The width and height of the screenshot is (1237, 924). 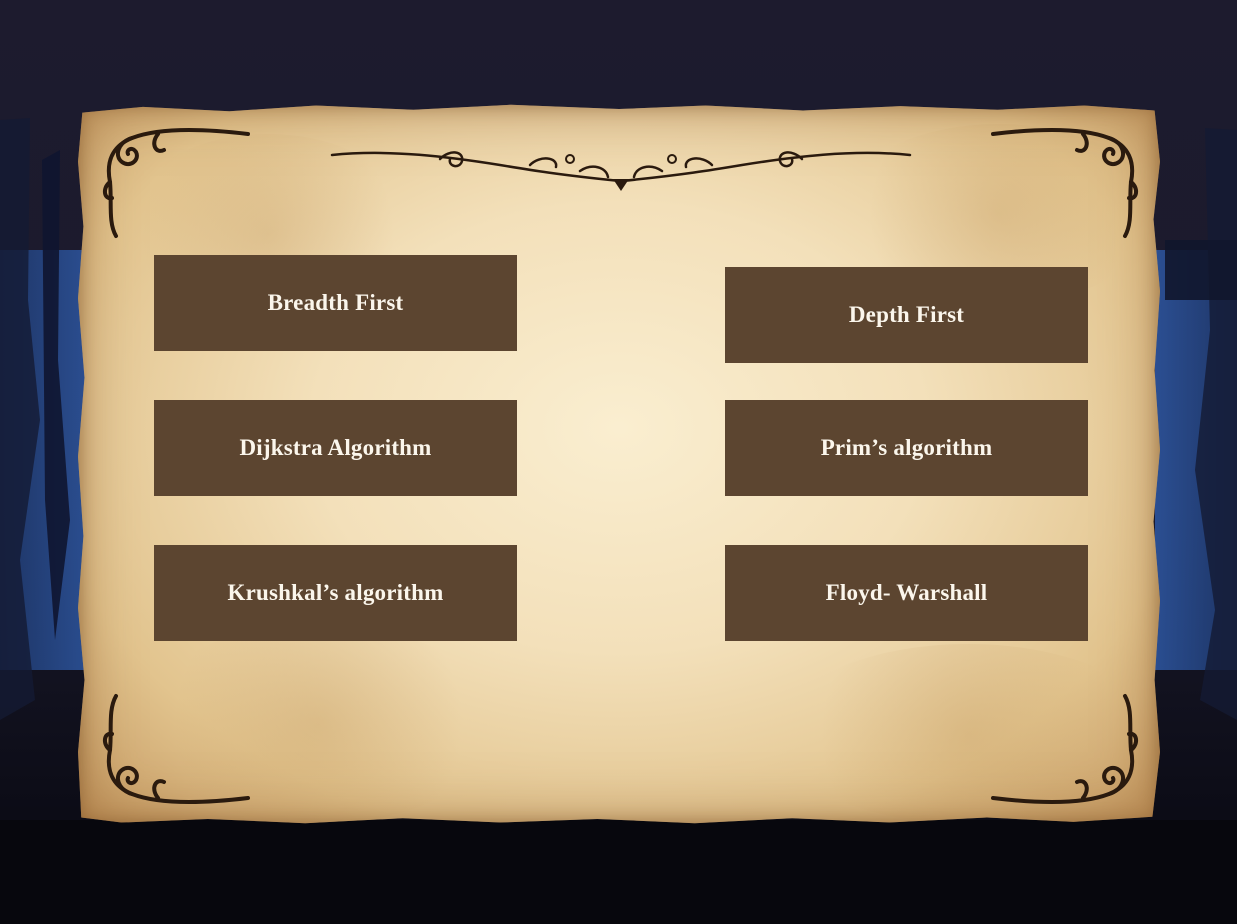 I want to click on dijkstra-algorithm-label: Dijkstra Algorithm, so click(x=335, y=447).